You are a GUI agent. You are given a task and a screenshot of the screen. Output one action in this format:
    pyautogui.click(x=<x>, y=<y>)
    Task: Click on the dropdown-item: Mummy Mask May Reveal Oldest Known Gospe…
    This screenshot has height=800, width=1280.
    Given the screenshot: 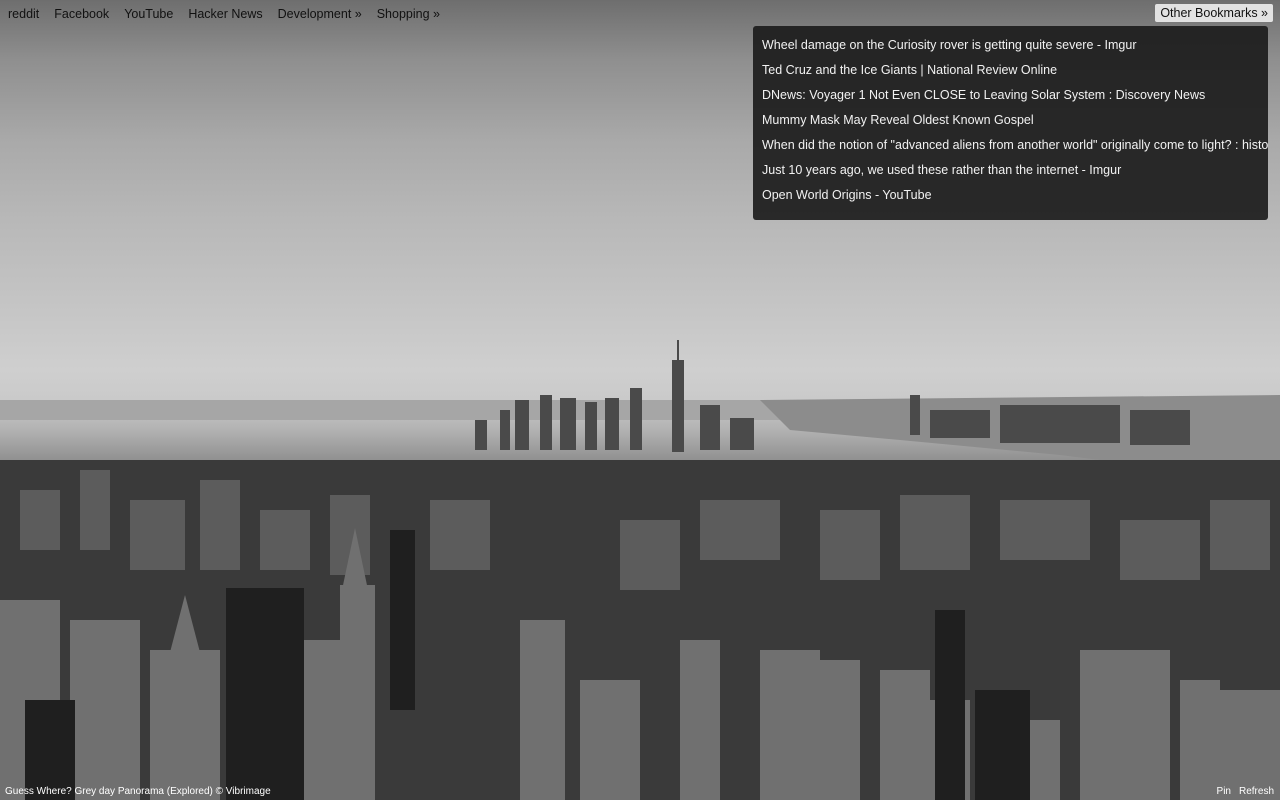 What is the action you would take?
    pyautogui.click(x=1015, y=120)
    